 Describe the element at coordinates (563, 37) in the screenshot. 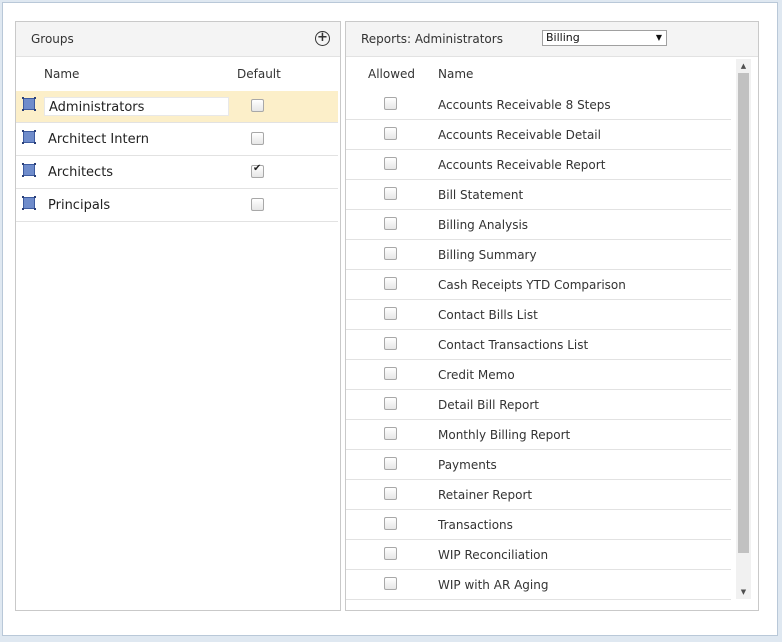

I see `report-category-value: Billing` at that location.